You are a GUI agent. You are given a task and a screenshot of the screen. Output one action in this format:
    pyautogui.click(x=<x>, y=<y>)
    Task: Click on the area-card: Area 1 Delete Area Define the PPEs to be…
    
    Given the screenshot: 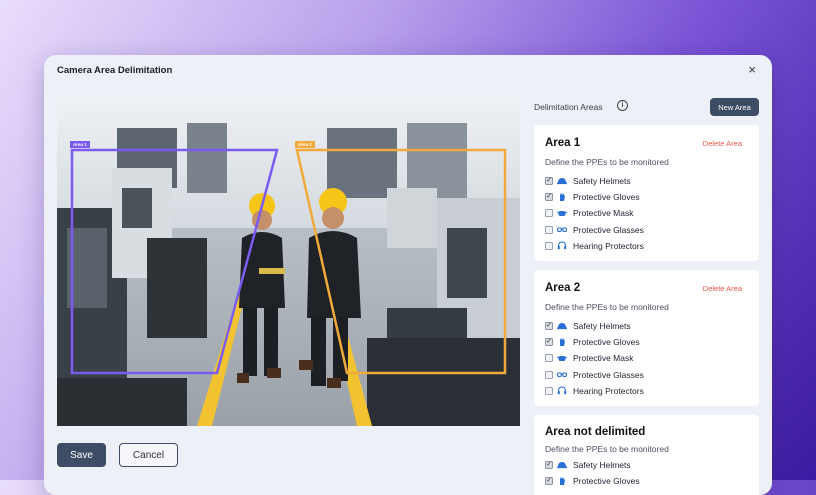 What is the action you would take?
    pyautogui.click(x=646, y=193)
    